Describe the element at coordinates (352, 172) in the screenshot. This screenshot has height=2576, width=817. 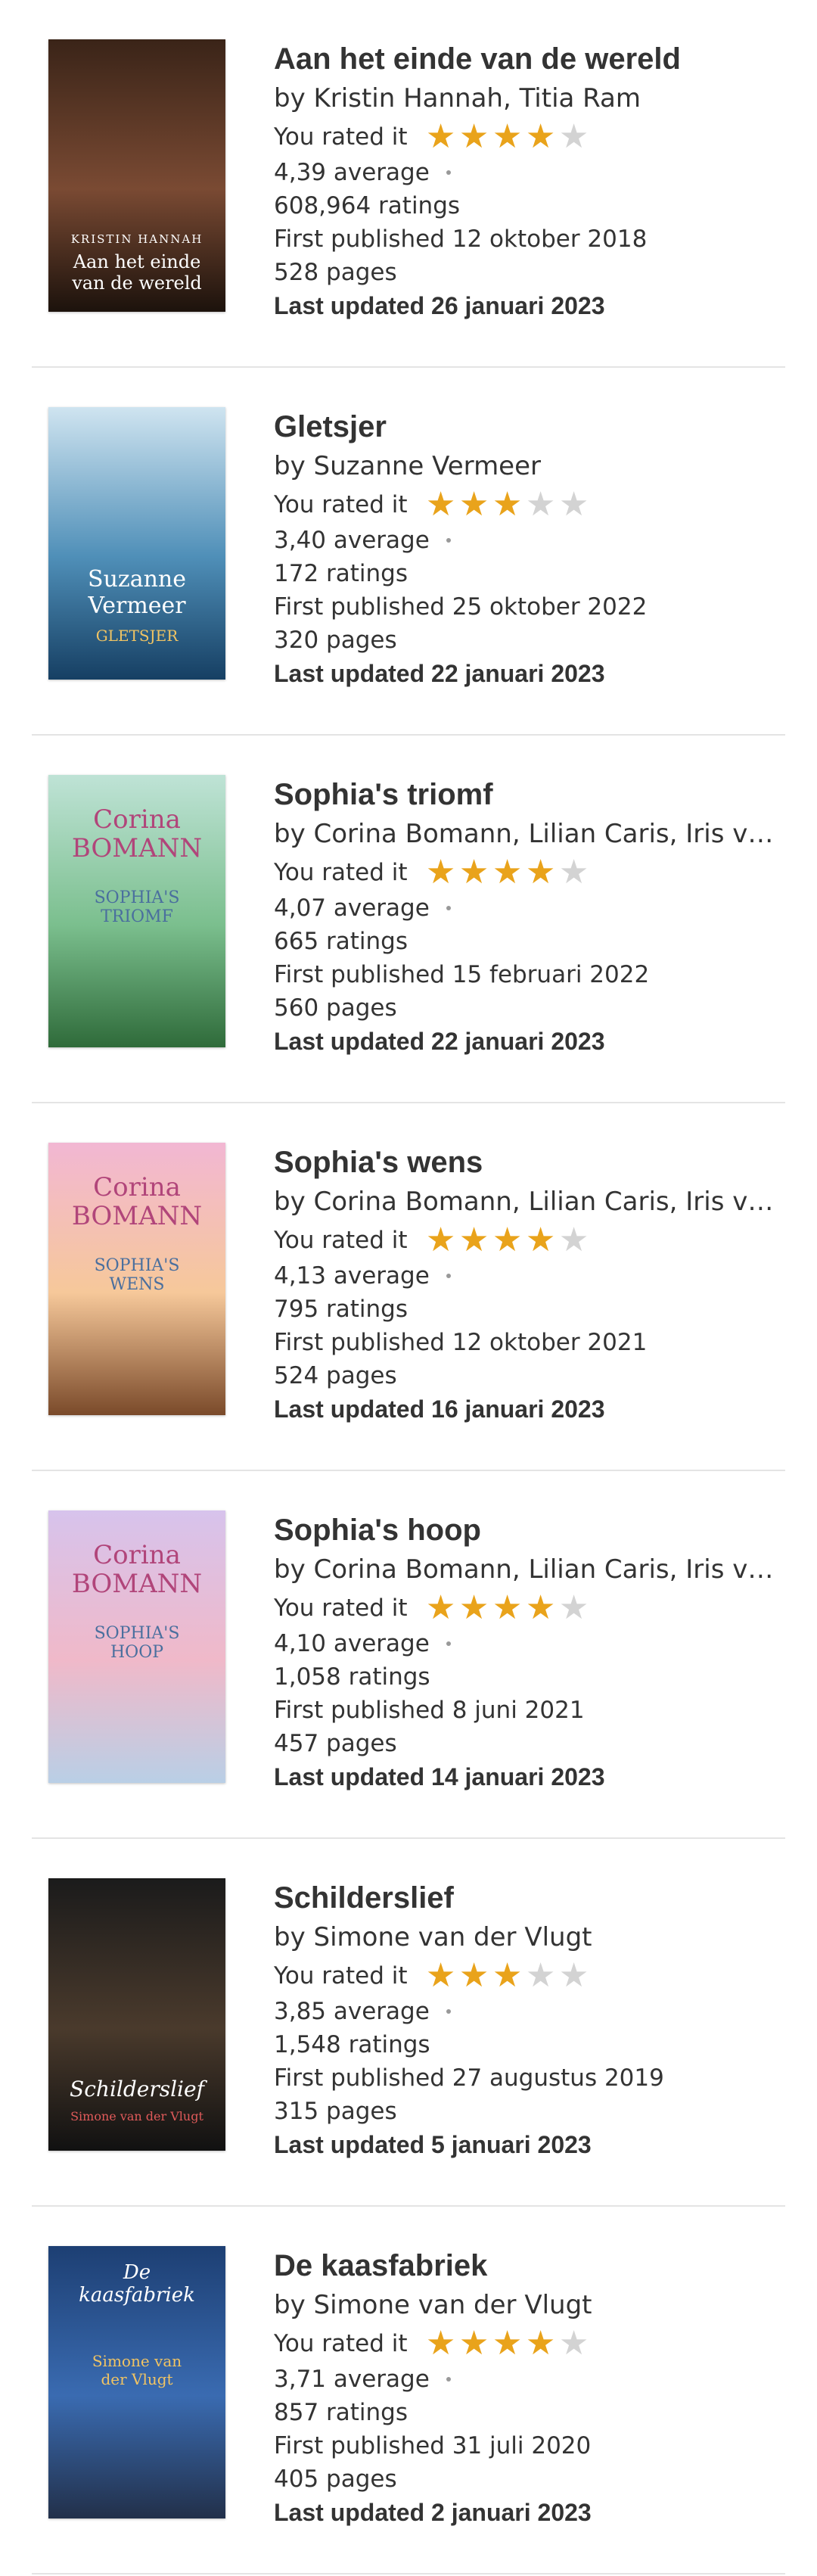
I see `average-rating: 4,39 average` at that location.